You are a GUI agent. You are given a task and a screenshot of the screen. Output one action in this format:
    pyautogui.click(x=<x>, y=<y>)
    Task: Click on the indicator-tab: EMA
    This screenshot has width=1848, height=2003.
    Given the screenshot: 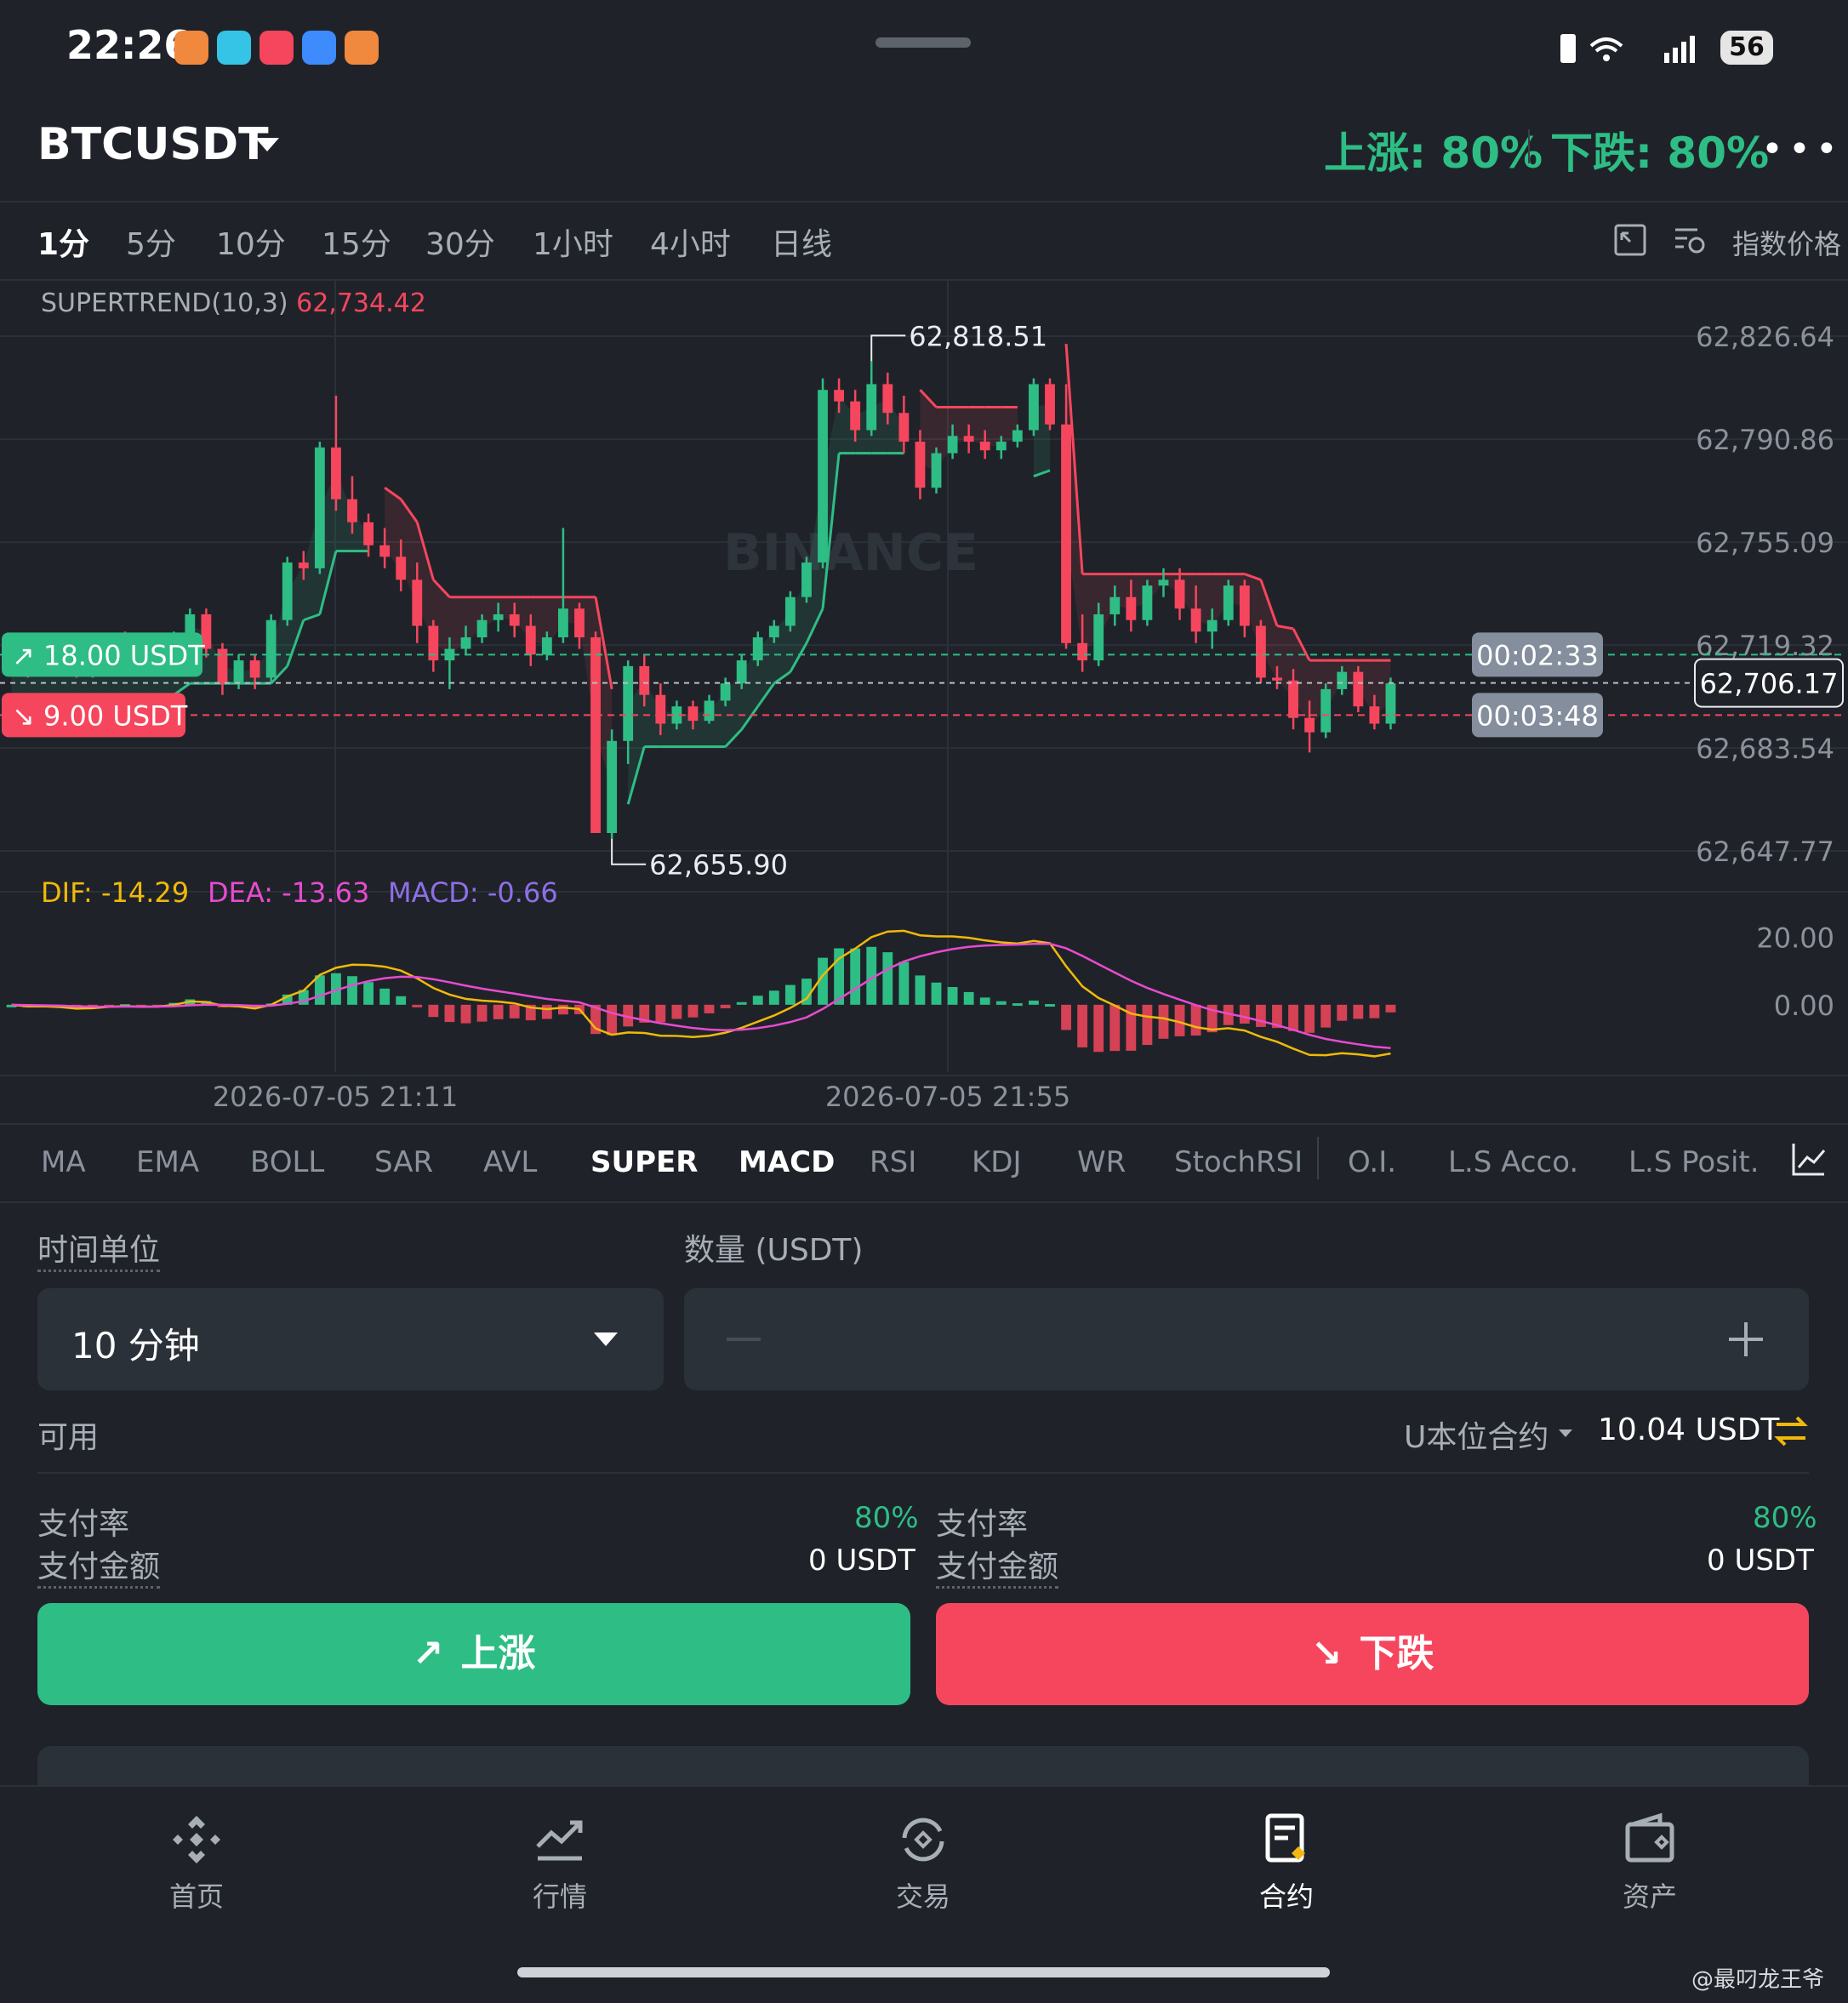 What is the action you would take?
    pyautogui.click(x=167, y=1162)
    